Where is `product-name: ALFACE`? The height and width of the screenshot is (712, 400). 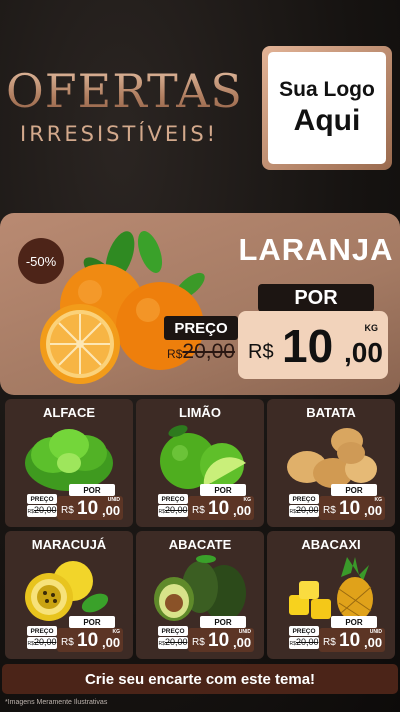 product-name: ALFACE is located at coordinates (69, 412).